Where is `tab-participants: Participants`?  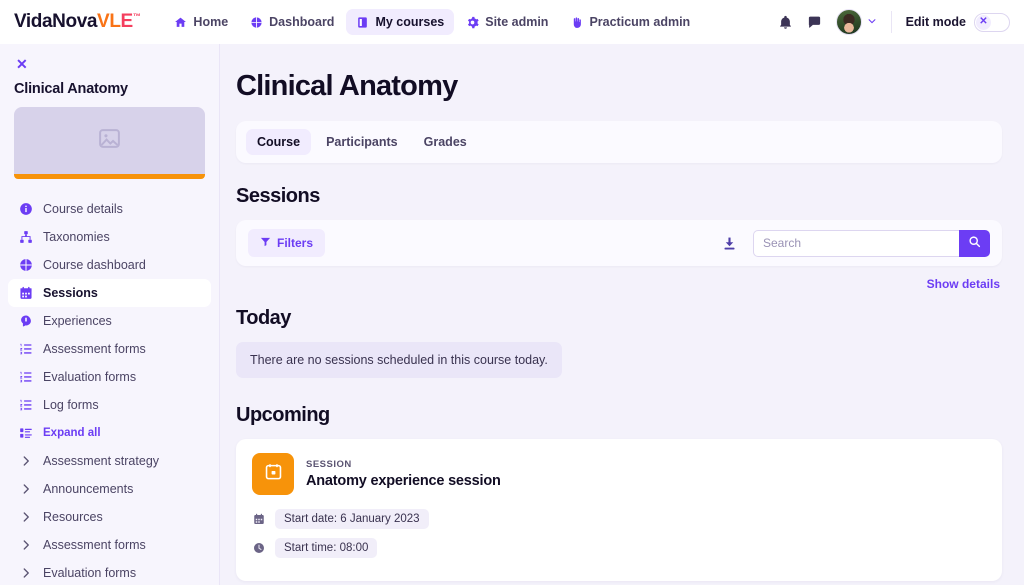 tab-participants: Participants is located at coordinates (362, 142).